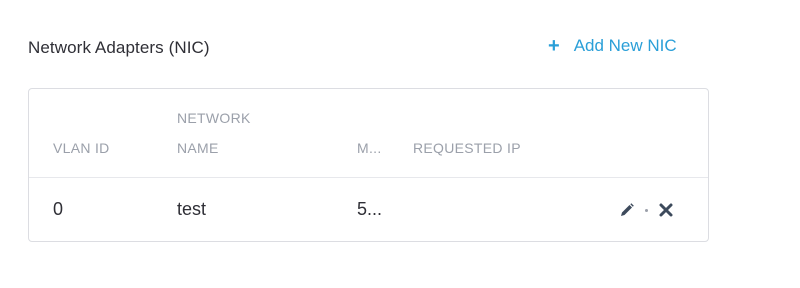  Describe the element at coordinates (666, 210) in the screenshot. I see `delete-icon` at that location.